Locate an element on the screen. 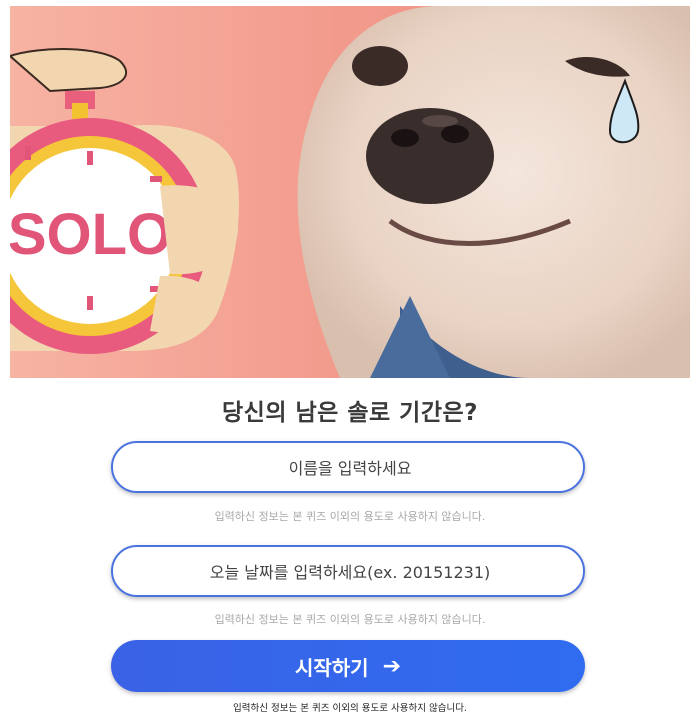  date-input is located at coordinates (350, 572).